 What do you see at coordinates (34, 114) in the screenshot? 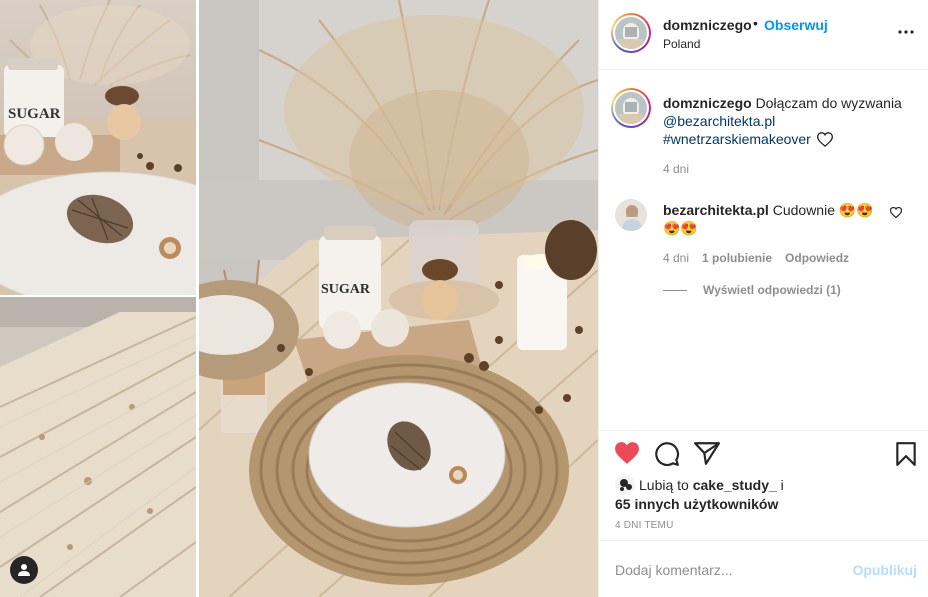
I see `sugar-jar-label: SUGAR` at bounding box center [34, 114].